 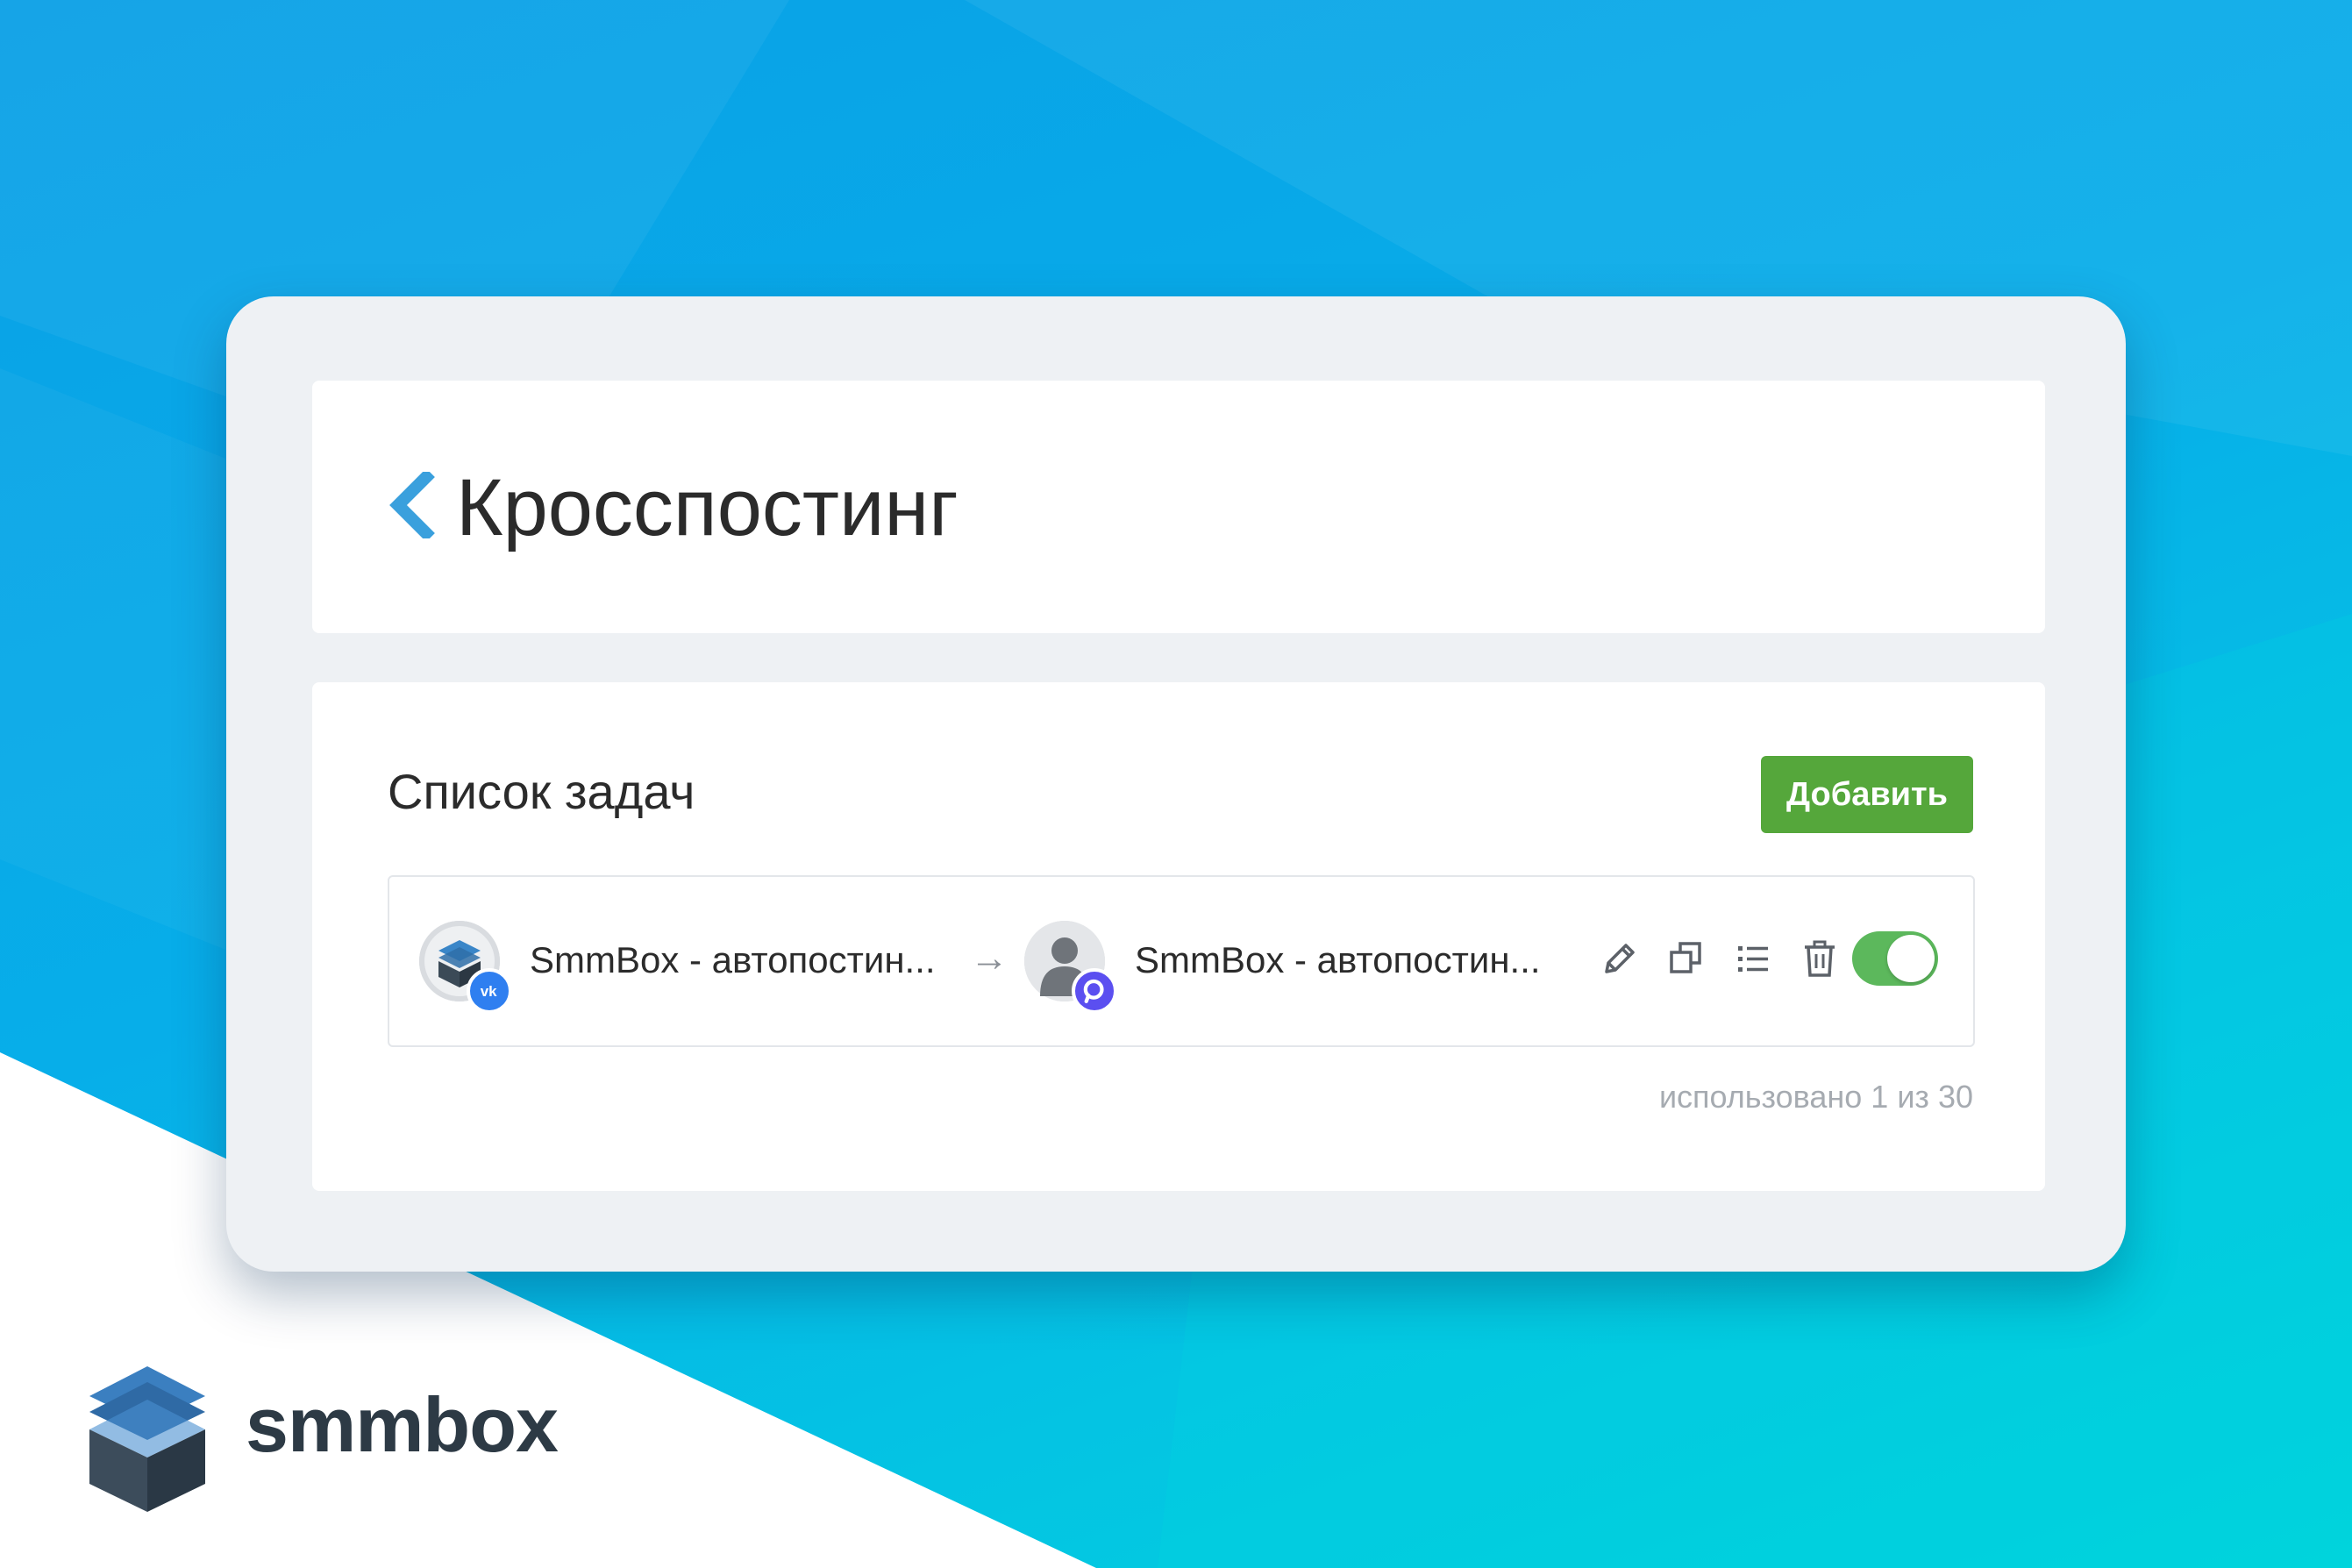 I want to click on toggle-knob, so click(x=1911, y=959).